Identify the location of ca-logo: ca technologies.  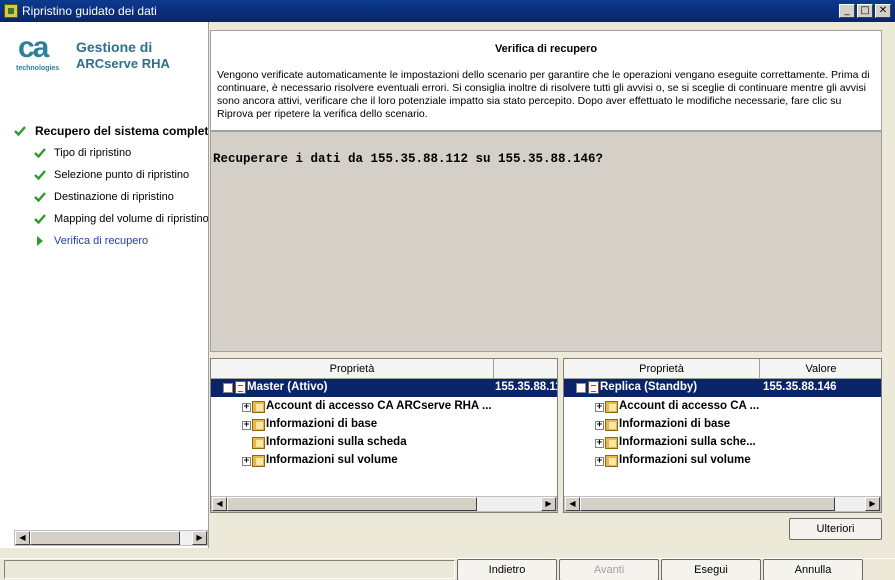
(40, 56).